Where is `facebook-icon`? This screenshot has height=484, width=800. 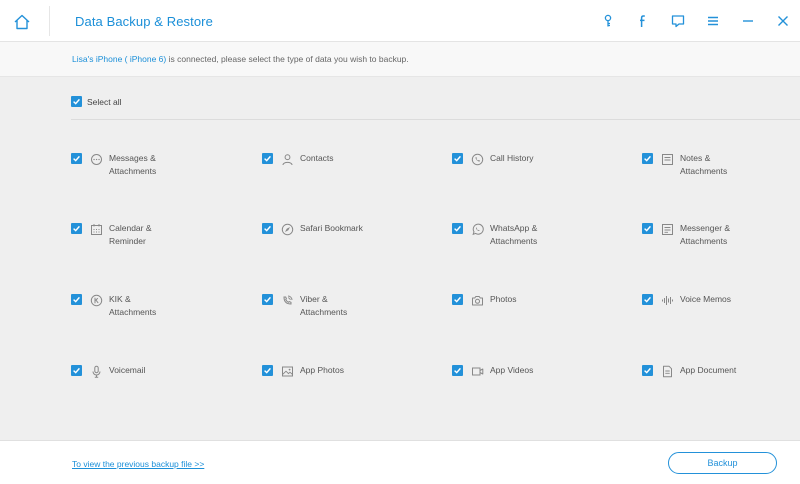
facebook-icon is located at coordinates (642, 21).